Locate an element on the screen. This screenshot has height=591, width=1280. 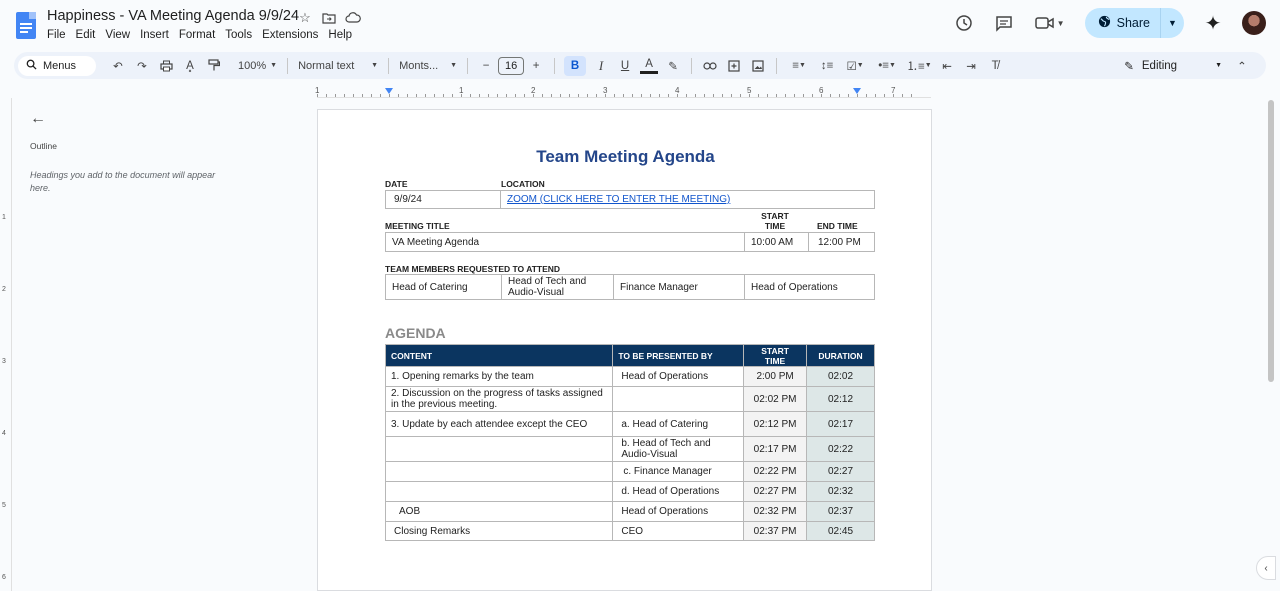
print-icon is located at coordinates (166, 66).